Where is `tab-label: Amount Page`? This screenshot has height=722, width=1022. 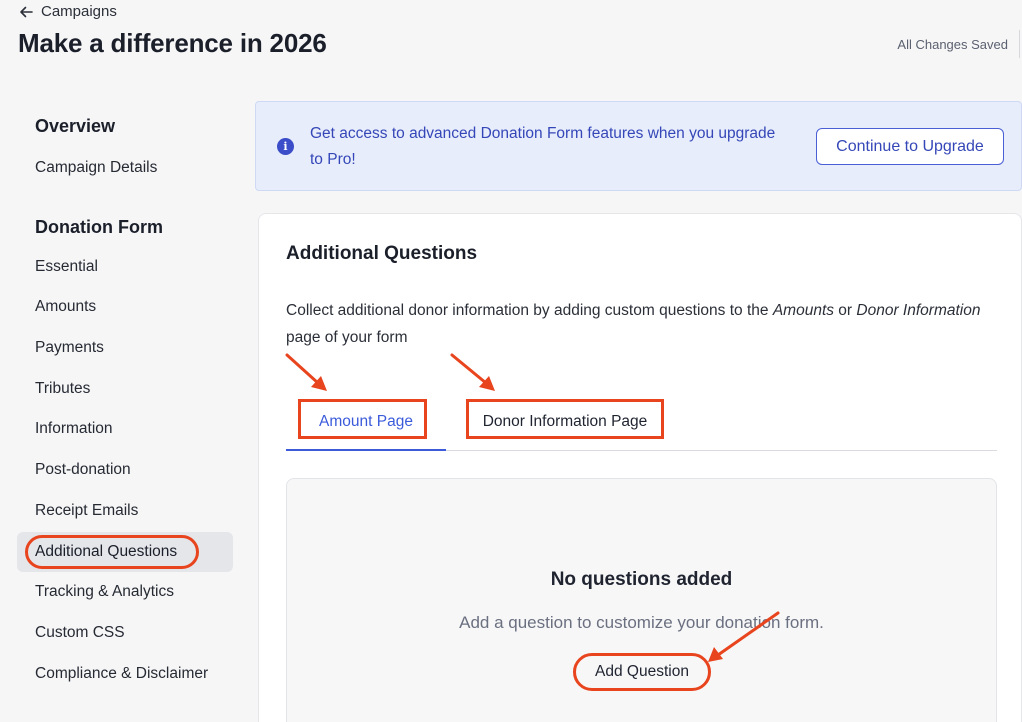 tab-label: Amount Page is located at coordinates (366, 421).